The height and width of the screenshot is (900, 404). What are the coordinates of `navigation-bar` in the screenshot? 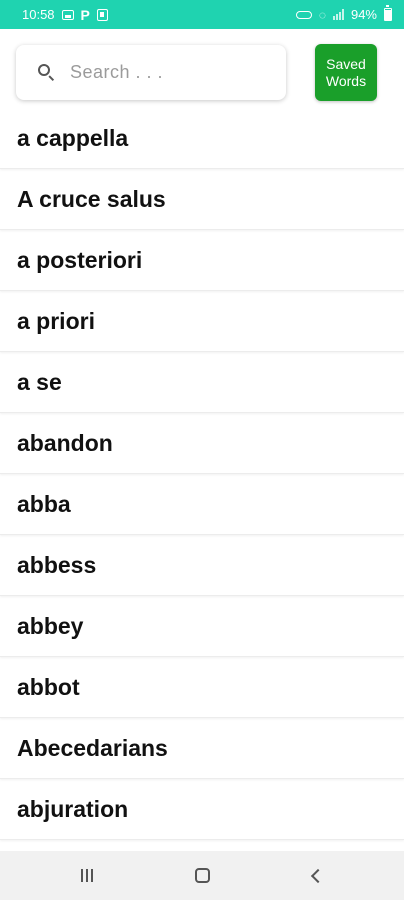 It's located at (202, 875).